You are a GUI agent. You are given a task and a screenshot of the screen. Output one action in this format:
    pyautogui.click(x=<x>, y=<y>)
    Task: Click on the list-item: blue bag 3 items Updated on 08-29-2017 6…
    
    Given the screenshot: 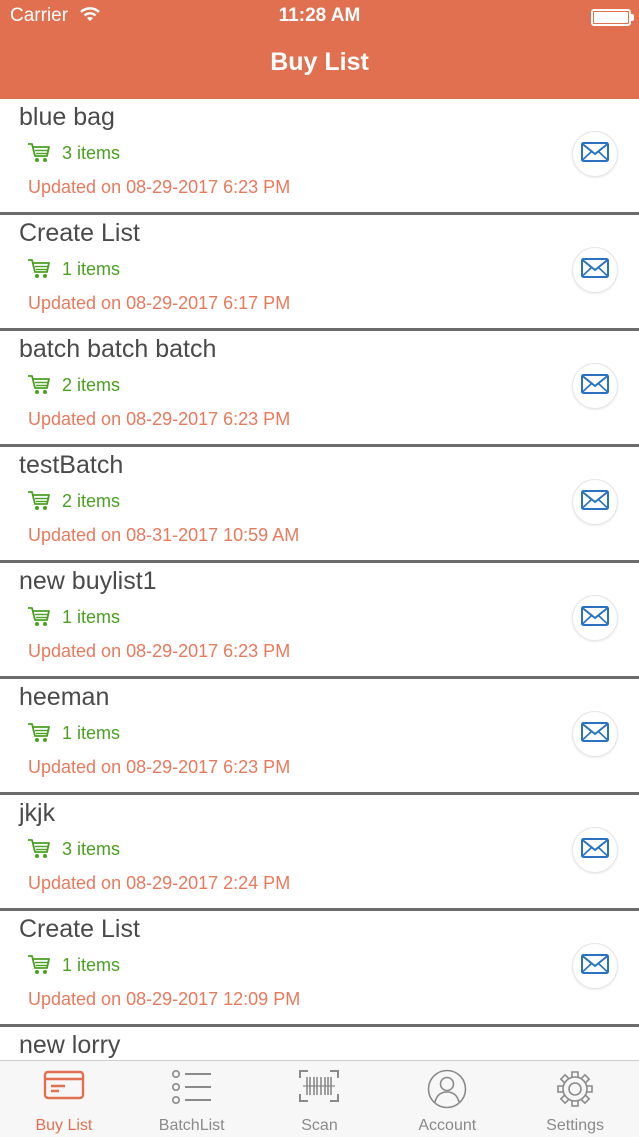 What is the action you would take?
    pyautogui.click(x=319, y=157)
    